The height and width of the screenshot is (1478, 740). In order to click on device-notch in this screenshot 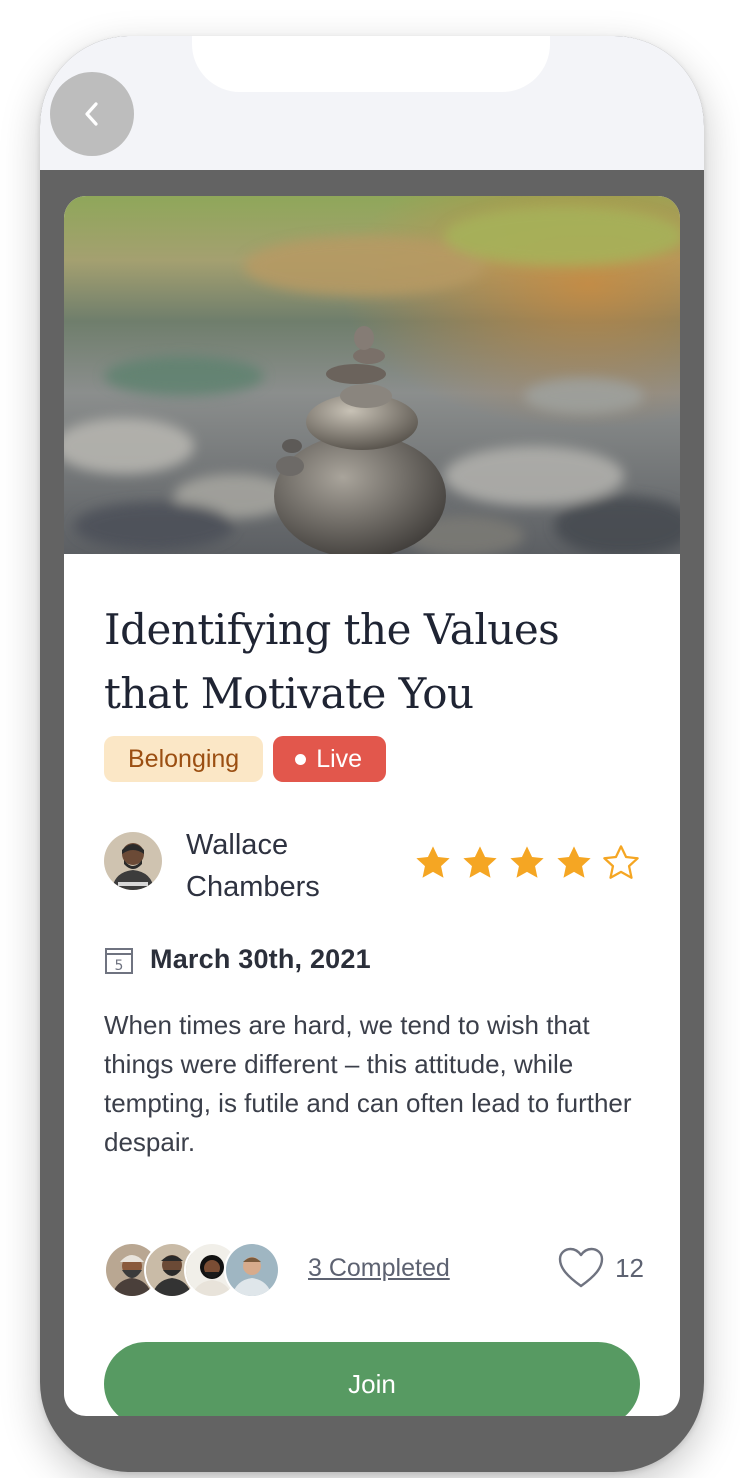, I will do `click(371, 64)`.